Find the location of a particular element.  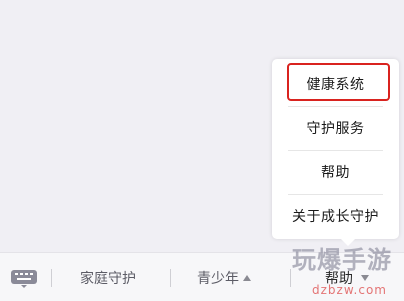

menu-label: 家庭守护 is located at coordinates (108, 279).